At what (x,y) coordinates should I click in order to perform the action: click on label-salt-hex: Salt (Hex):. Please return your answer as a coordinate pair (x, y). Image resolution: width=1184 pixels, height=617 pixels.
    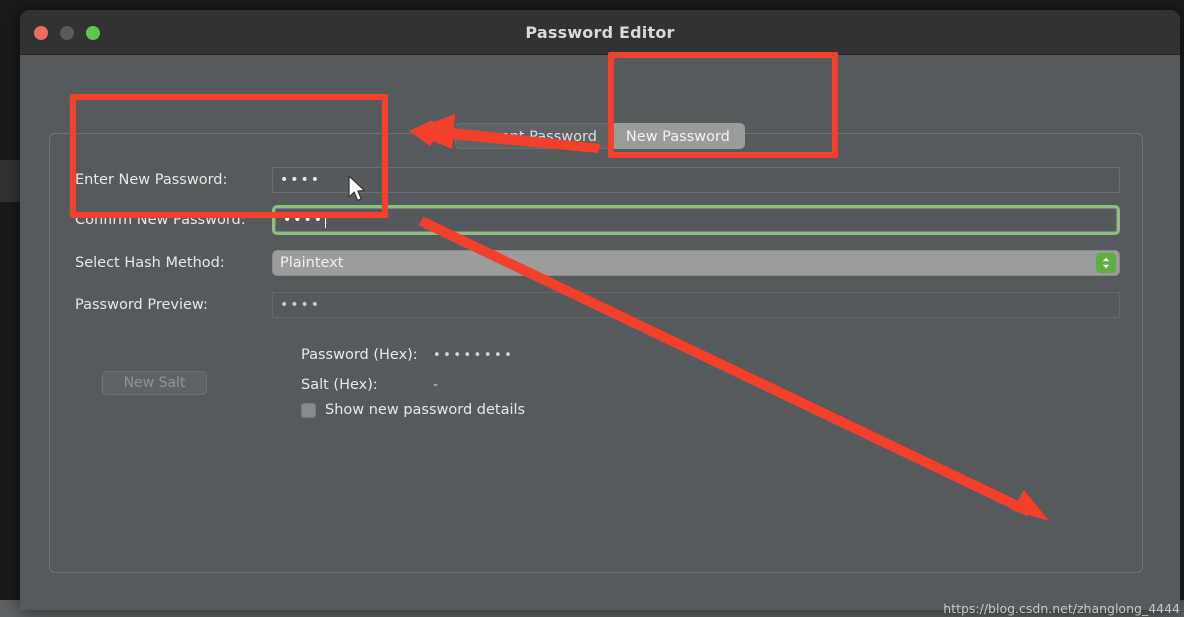
    Looking at the image, I should click on (339, 385).